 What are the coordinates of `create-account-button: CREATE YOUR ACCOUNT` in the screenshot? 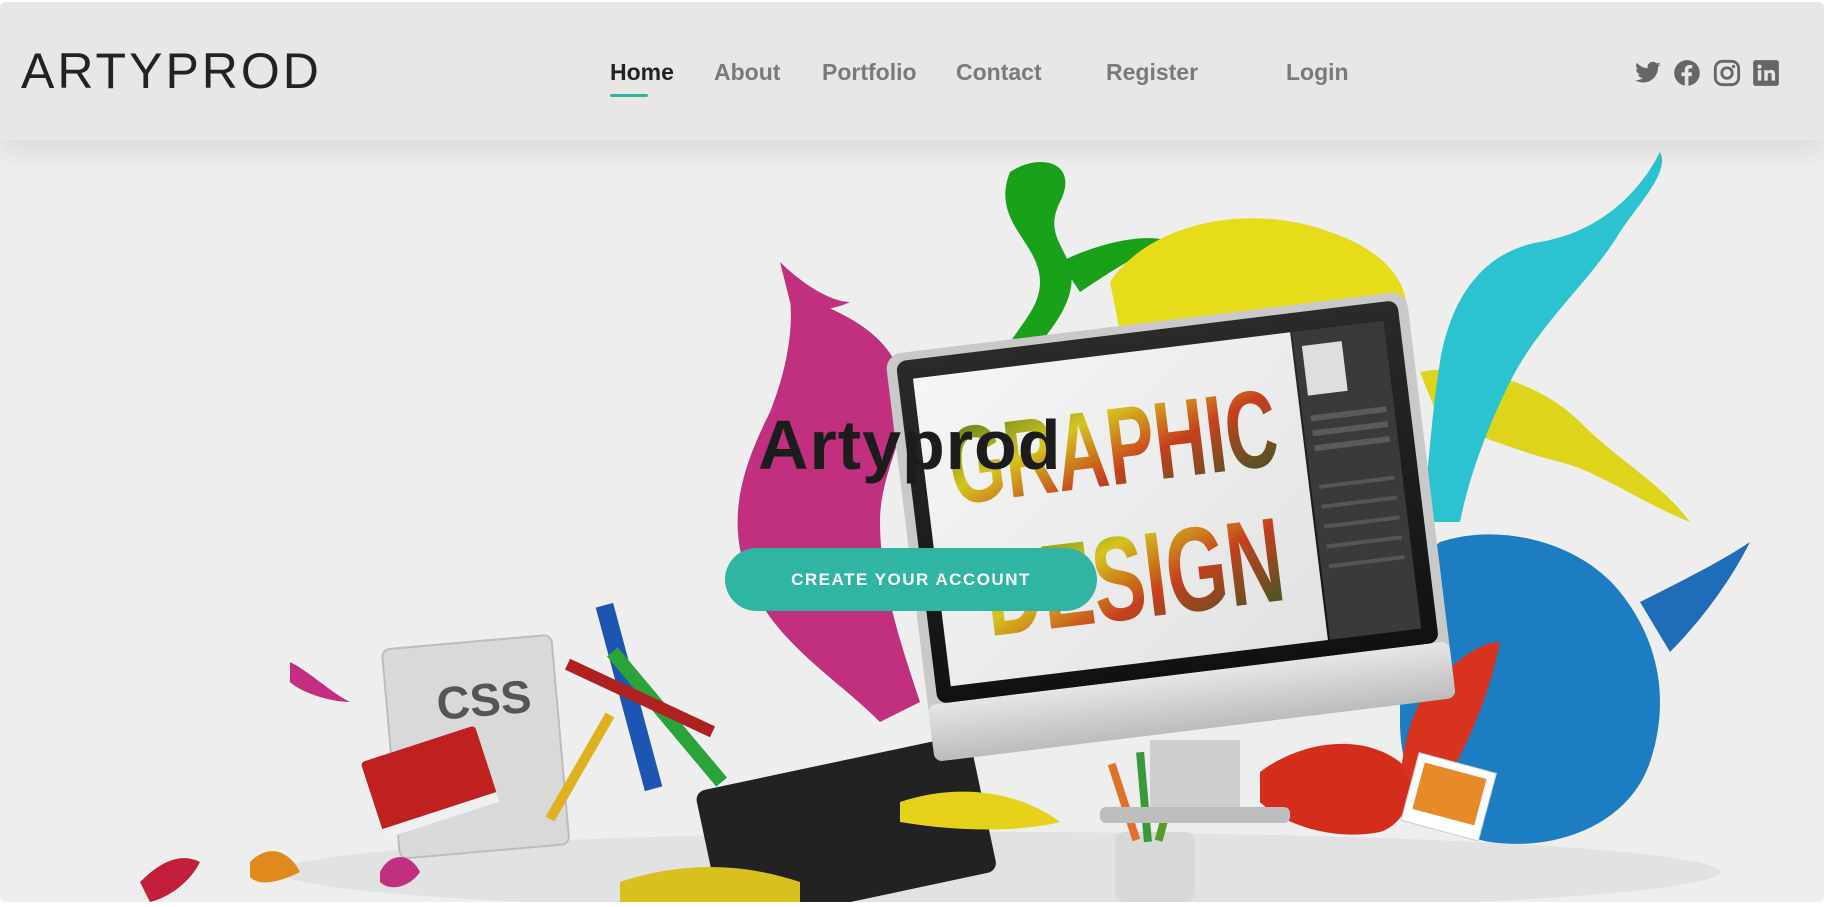 It's located at (911, 579).